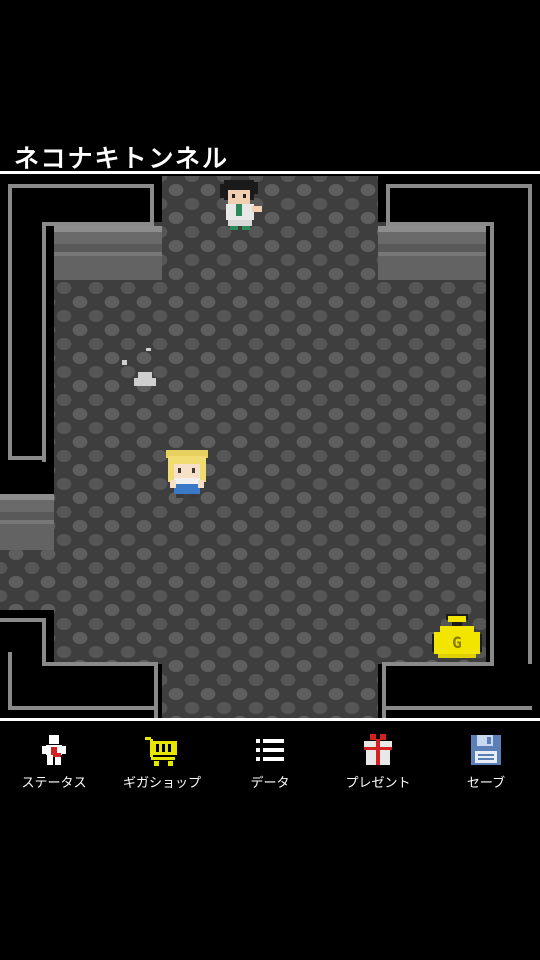 The width and height of the screenshot is (540, 960). I want to click on menu-data-button: データ, so click(270, 759).